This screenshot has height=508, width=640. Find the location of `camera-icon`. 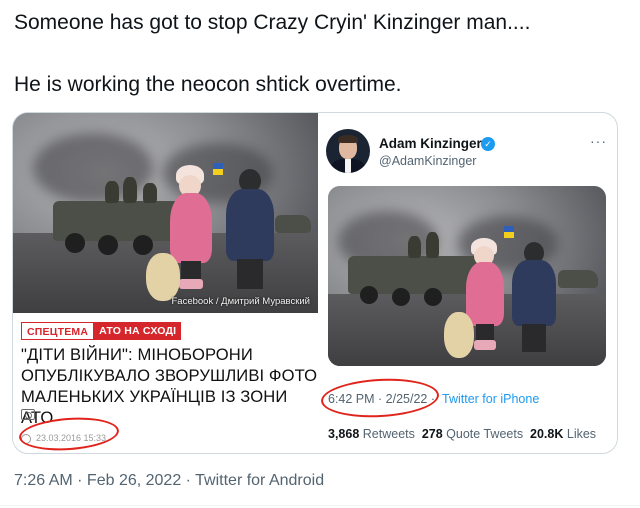

camera-icon is located at coordinates (28, 414).